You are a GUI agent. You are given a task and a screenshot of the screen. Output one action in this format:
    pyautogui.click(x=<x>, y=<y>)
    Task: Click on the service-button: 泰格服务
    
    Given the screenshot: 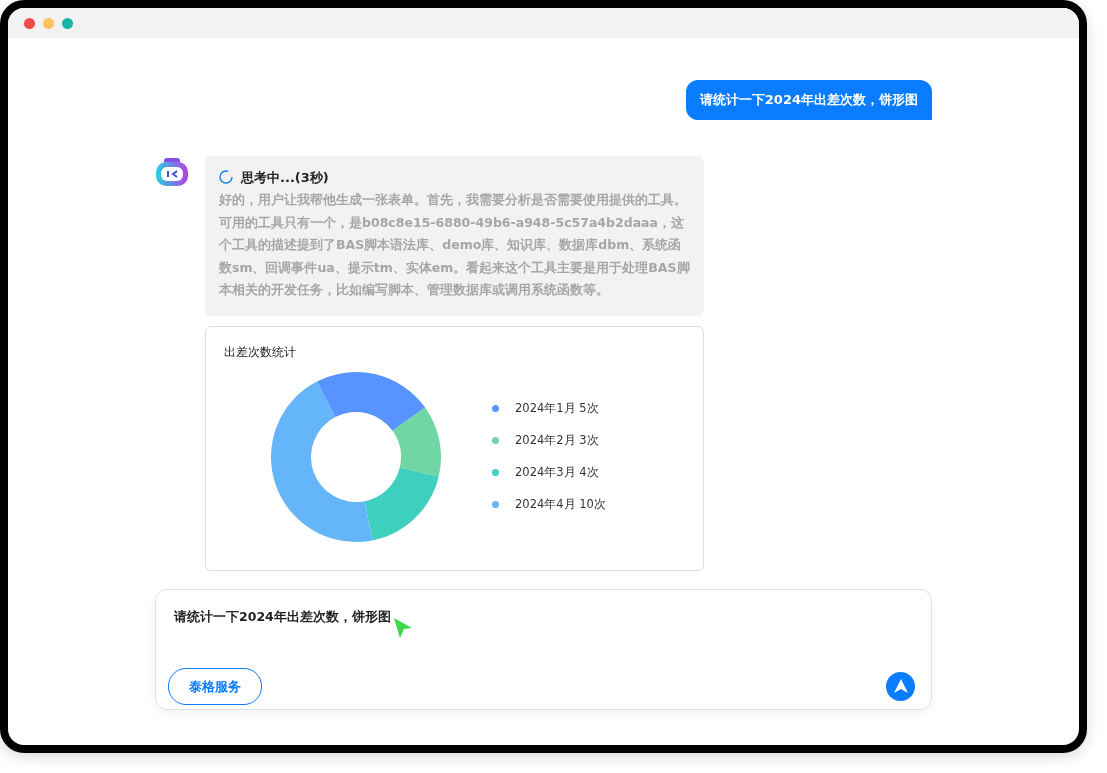 What is the action you would take?
    pyautogui.click(x=215, y=686)
    